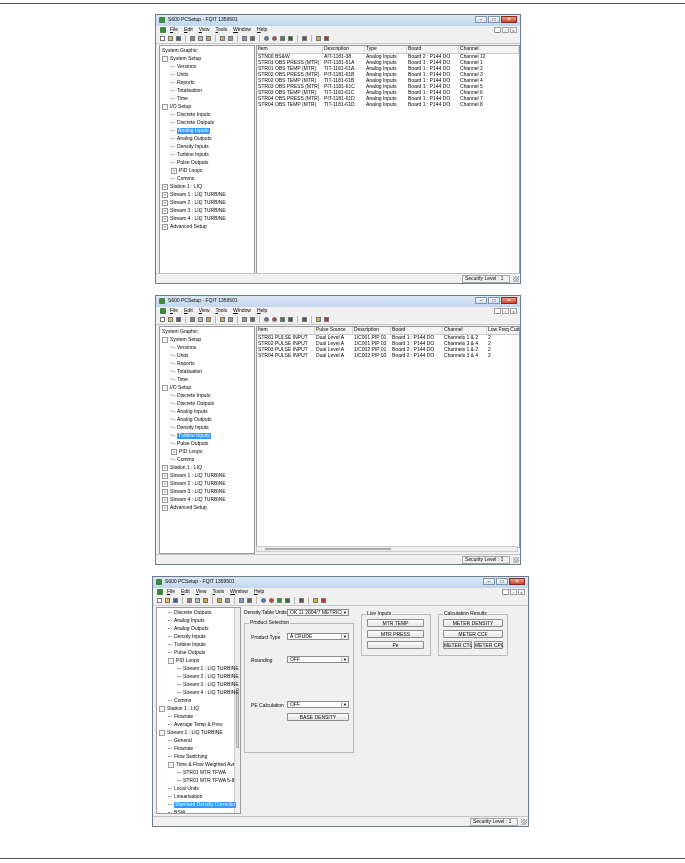 This screenshot has width=685, height=863. Describe the element at coordinates (194, 211) in the screenshot. I see `tree-item: + Stream 3 : LIQ TURBINE` at that location.